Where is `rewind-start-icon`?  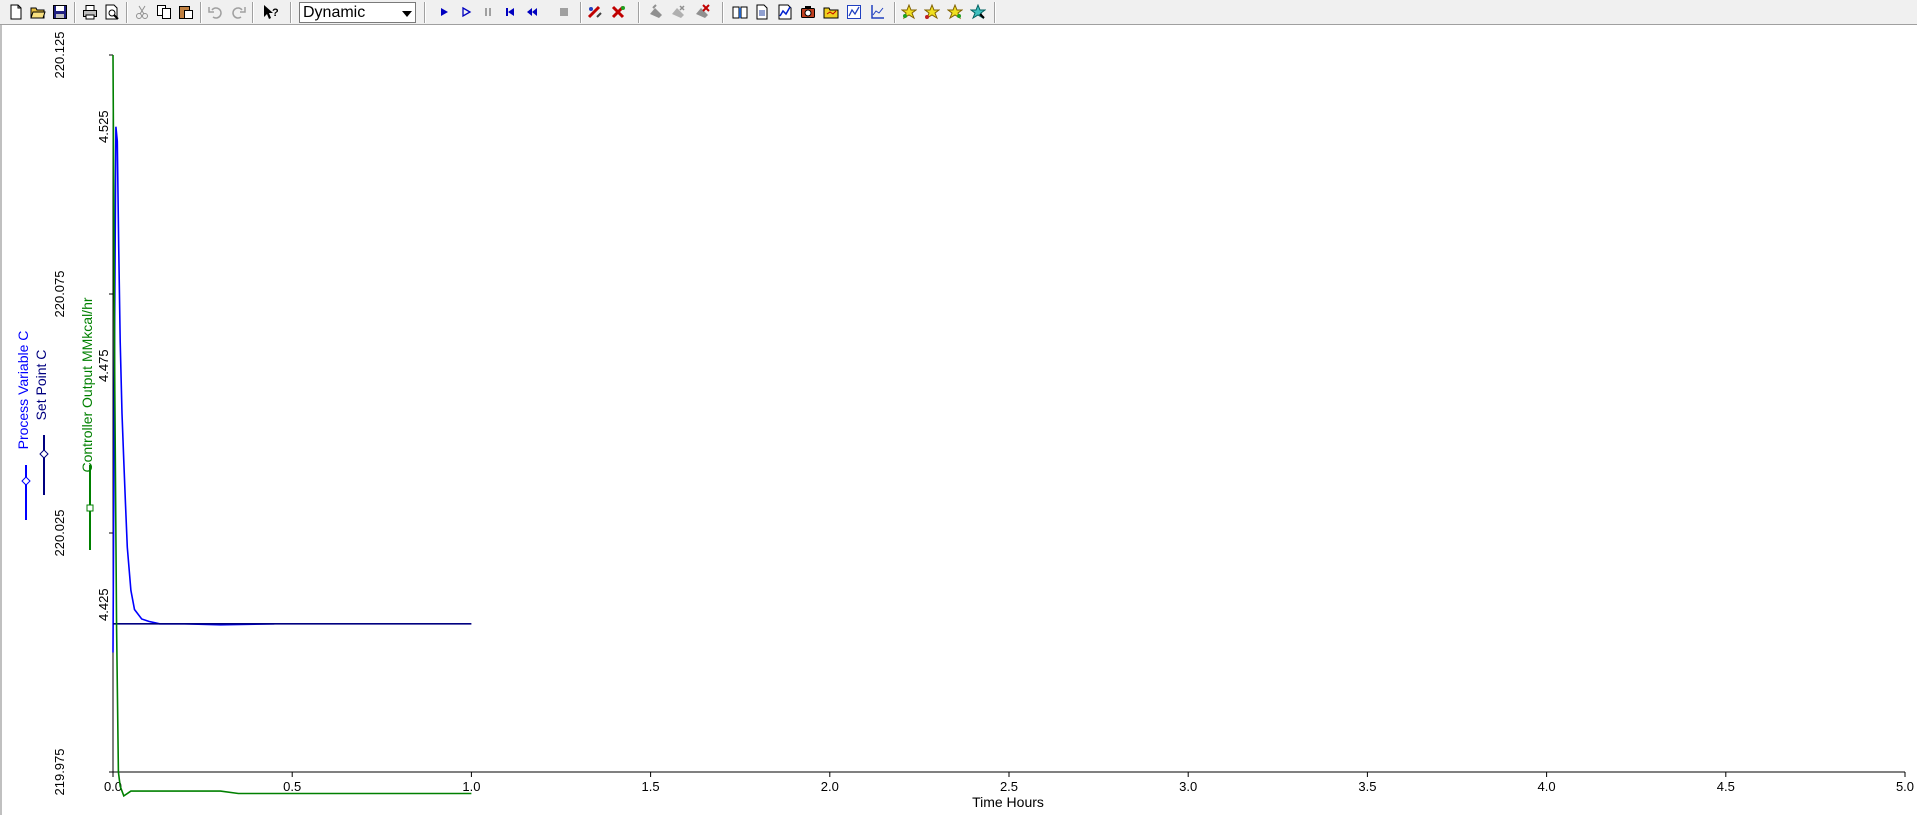 rewind-start-icon is located at coordinates (510, 12).